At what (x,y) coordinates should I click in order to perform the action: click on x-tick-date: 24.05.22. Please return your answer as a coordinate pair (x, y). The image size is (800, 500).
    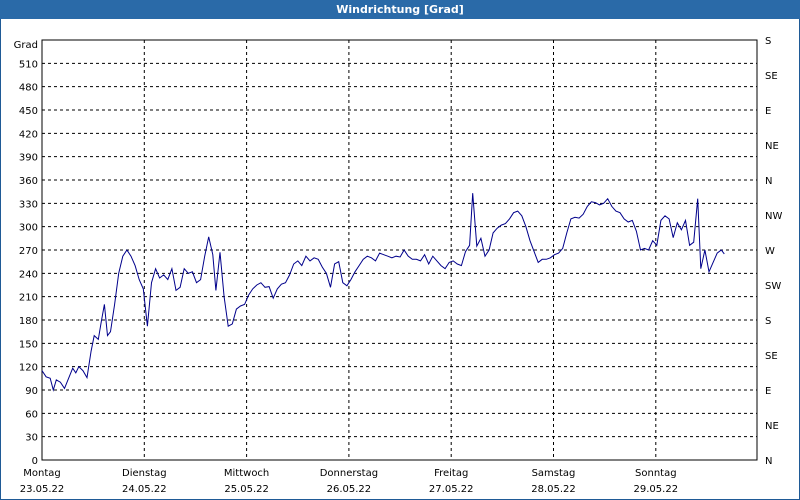
    Looking at the image, I should click on (144, 489).